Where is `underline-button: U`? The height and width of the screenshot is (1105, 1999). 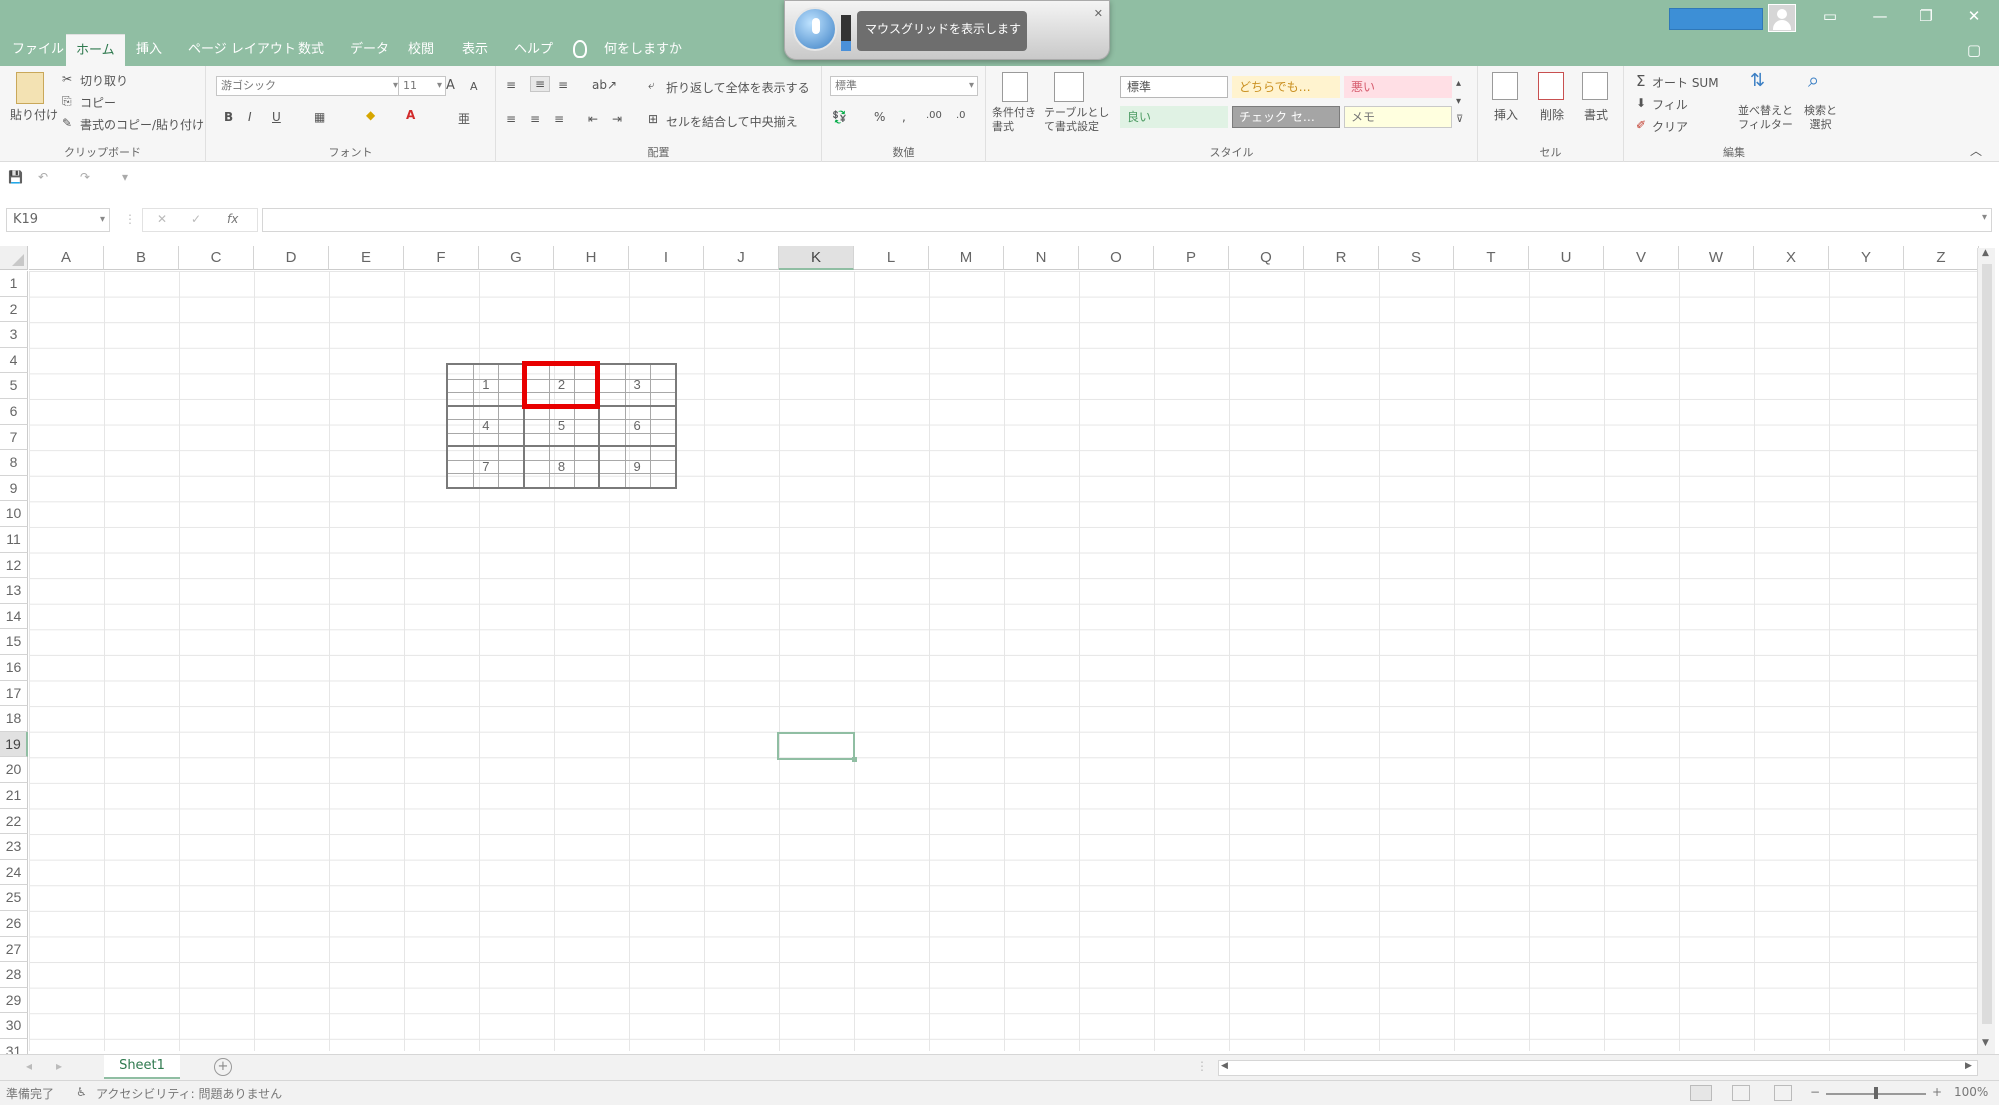
underline-button: U is located at coordinates (276, 117).